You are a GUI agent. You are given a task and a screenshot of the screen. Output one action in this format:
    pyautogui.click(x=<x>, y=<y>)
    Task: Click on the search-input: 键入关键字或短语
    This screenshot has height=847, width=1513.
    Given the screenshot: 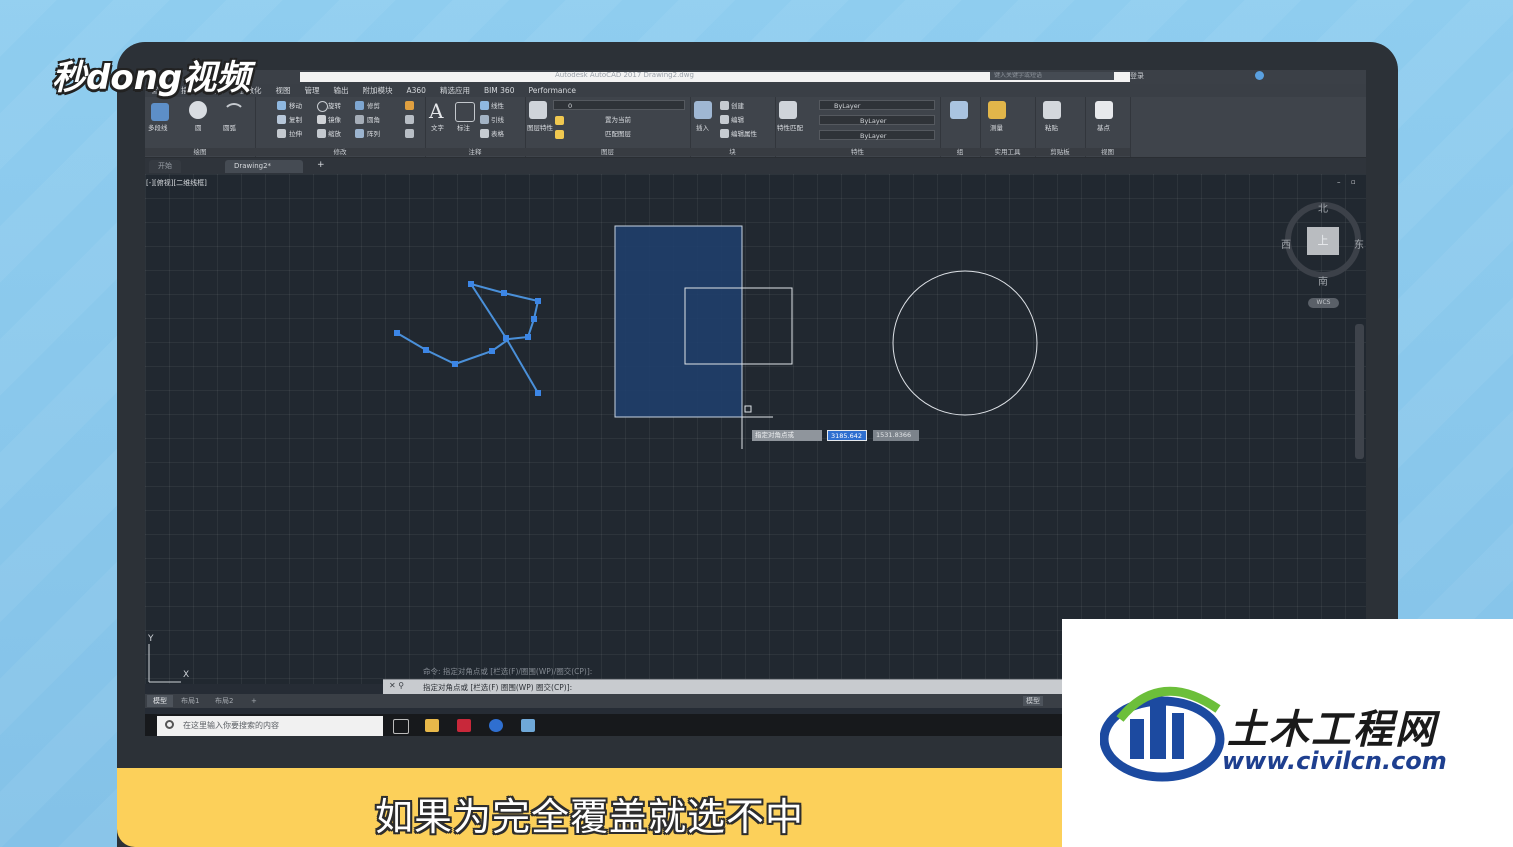 What is the action you would take?
    pyautogui.click(x=1052, y=76)
    